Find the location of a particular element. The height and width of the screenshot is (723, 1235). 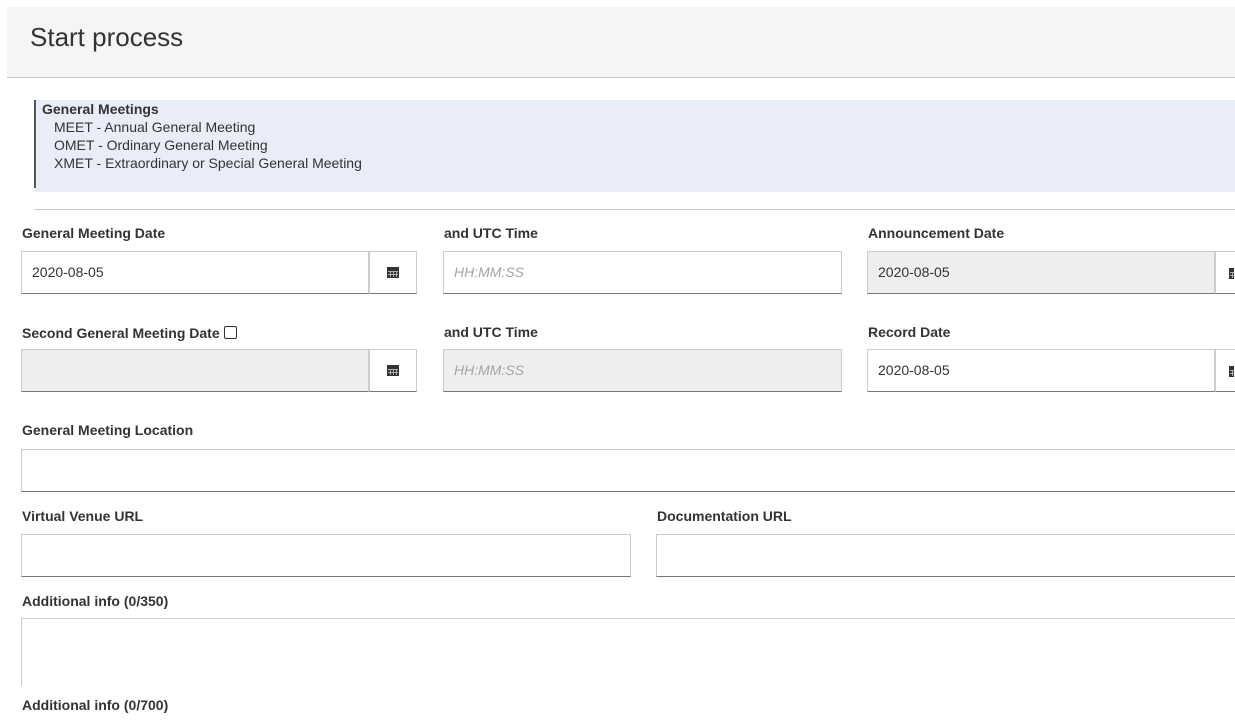

utc-time-1-label: and UTC Time is located at coordinates (491, 233).